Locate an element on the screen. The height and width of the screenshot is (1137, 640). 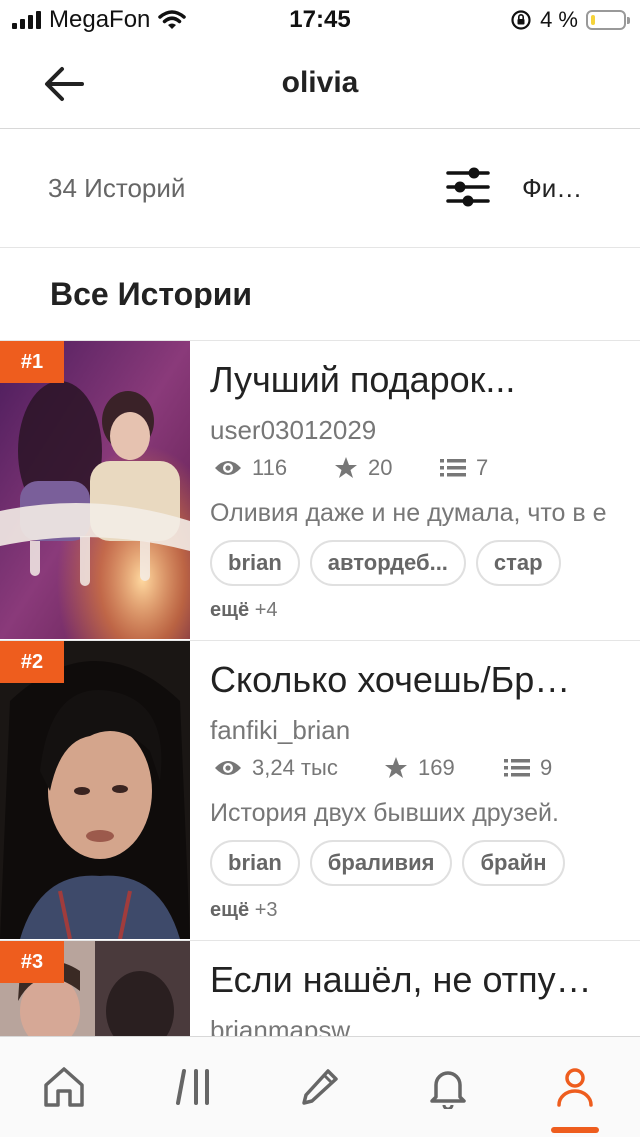
library-icon is located at coordinates (192, 1087).